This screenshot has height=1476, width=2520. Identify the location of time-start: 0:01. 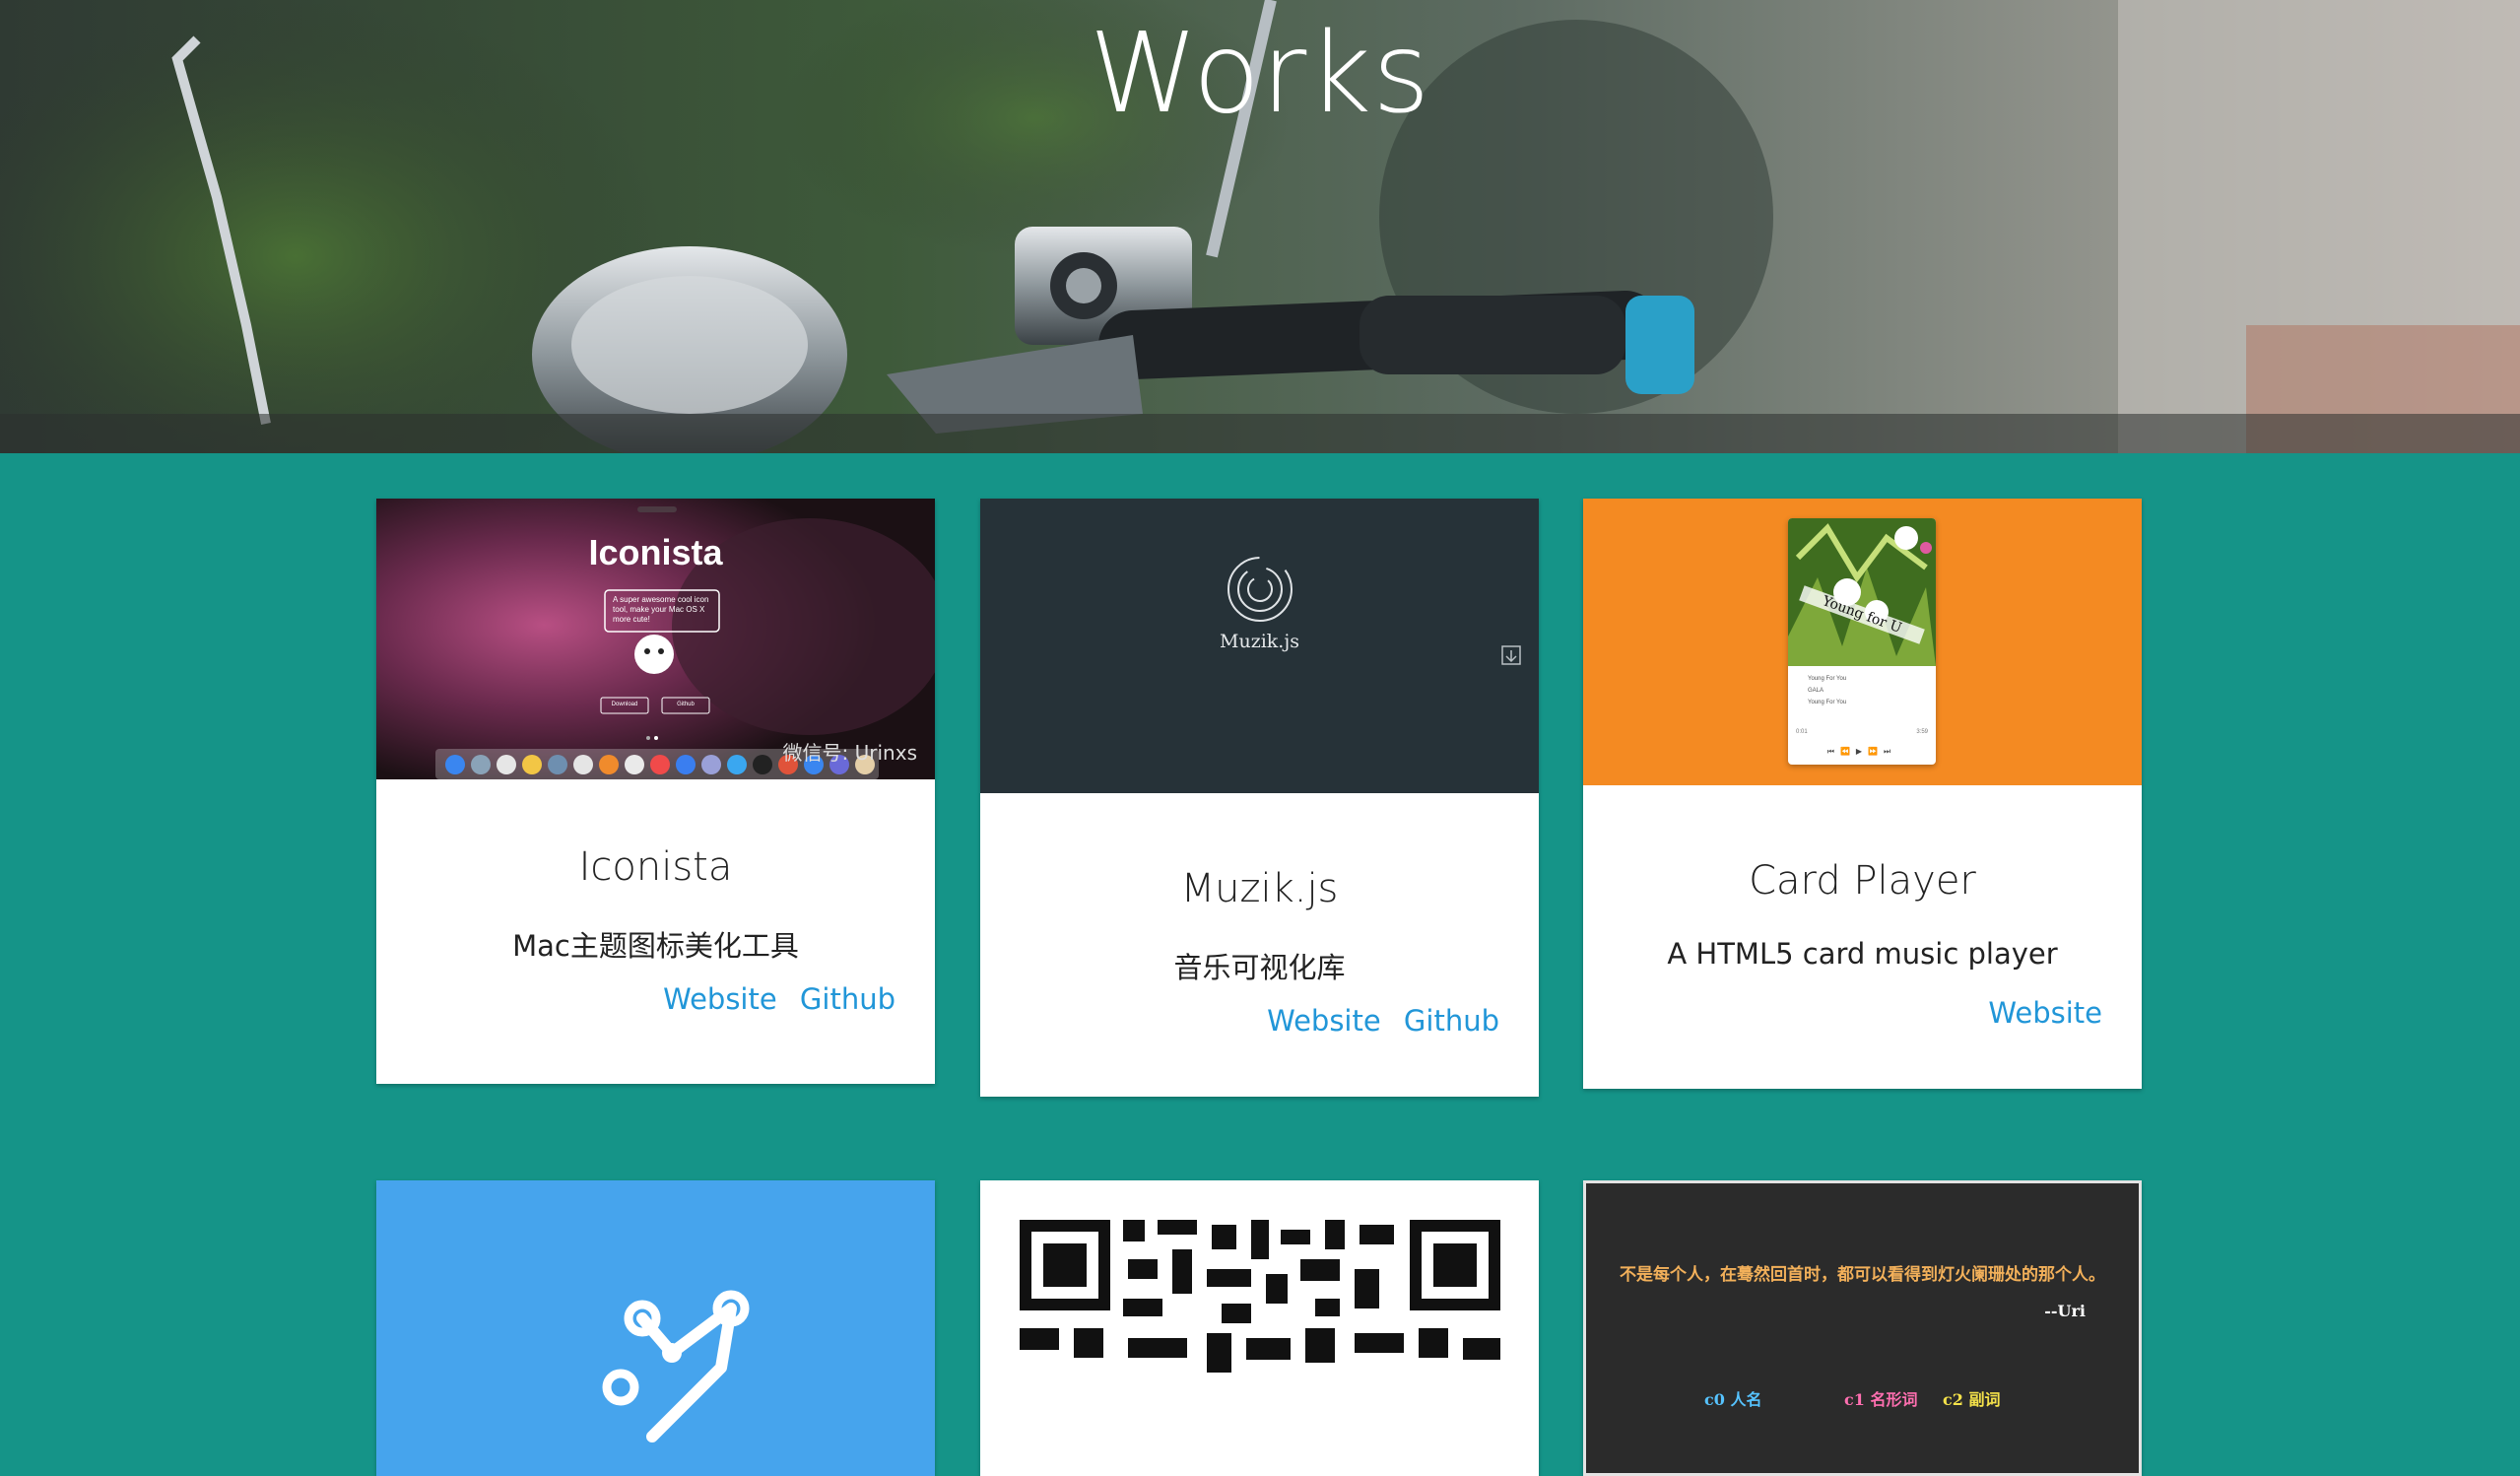
(1802, 732).